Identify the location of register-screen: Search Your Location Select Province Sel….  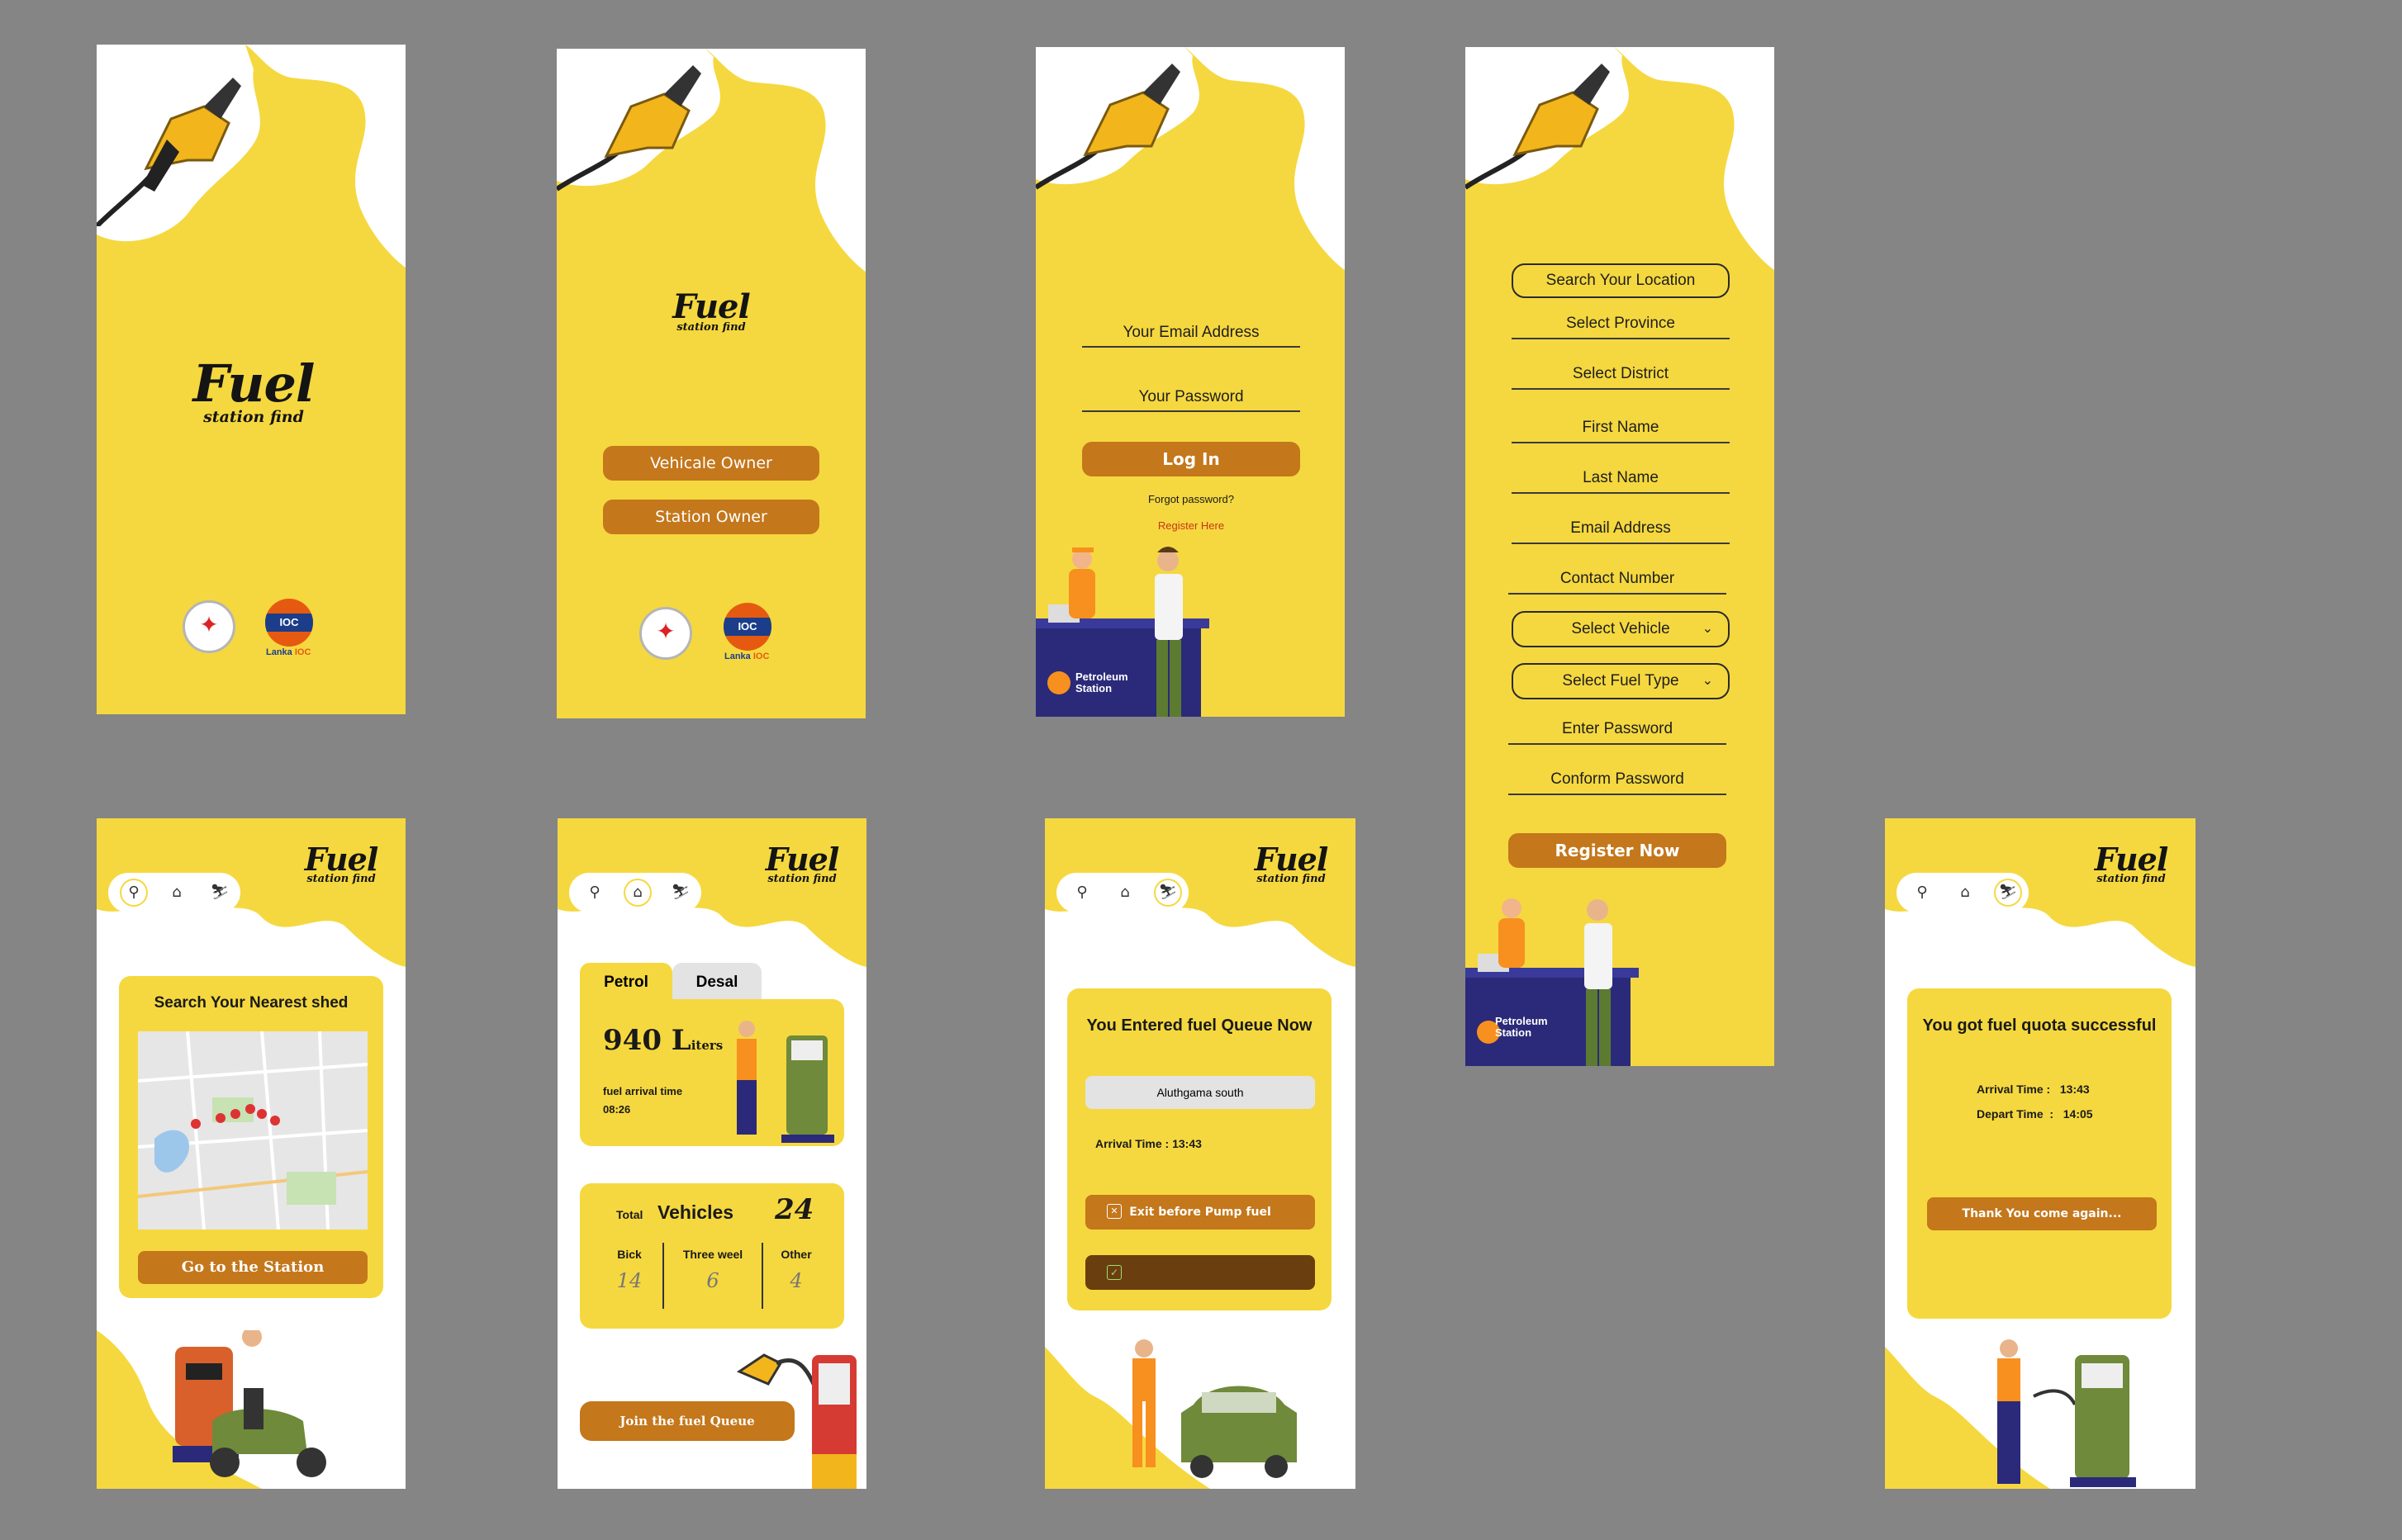
(1619, 556).